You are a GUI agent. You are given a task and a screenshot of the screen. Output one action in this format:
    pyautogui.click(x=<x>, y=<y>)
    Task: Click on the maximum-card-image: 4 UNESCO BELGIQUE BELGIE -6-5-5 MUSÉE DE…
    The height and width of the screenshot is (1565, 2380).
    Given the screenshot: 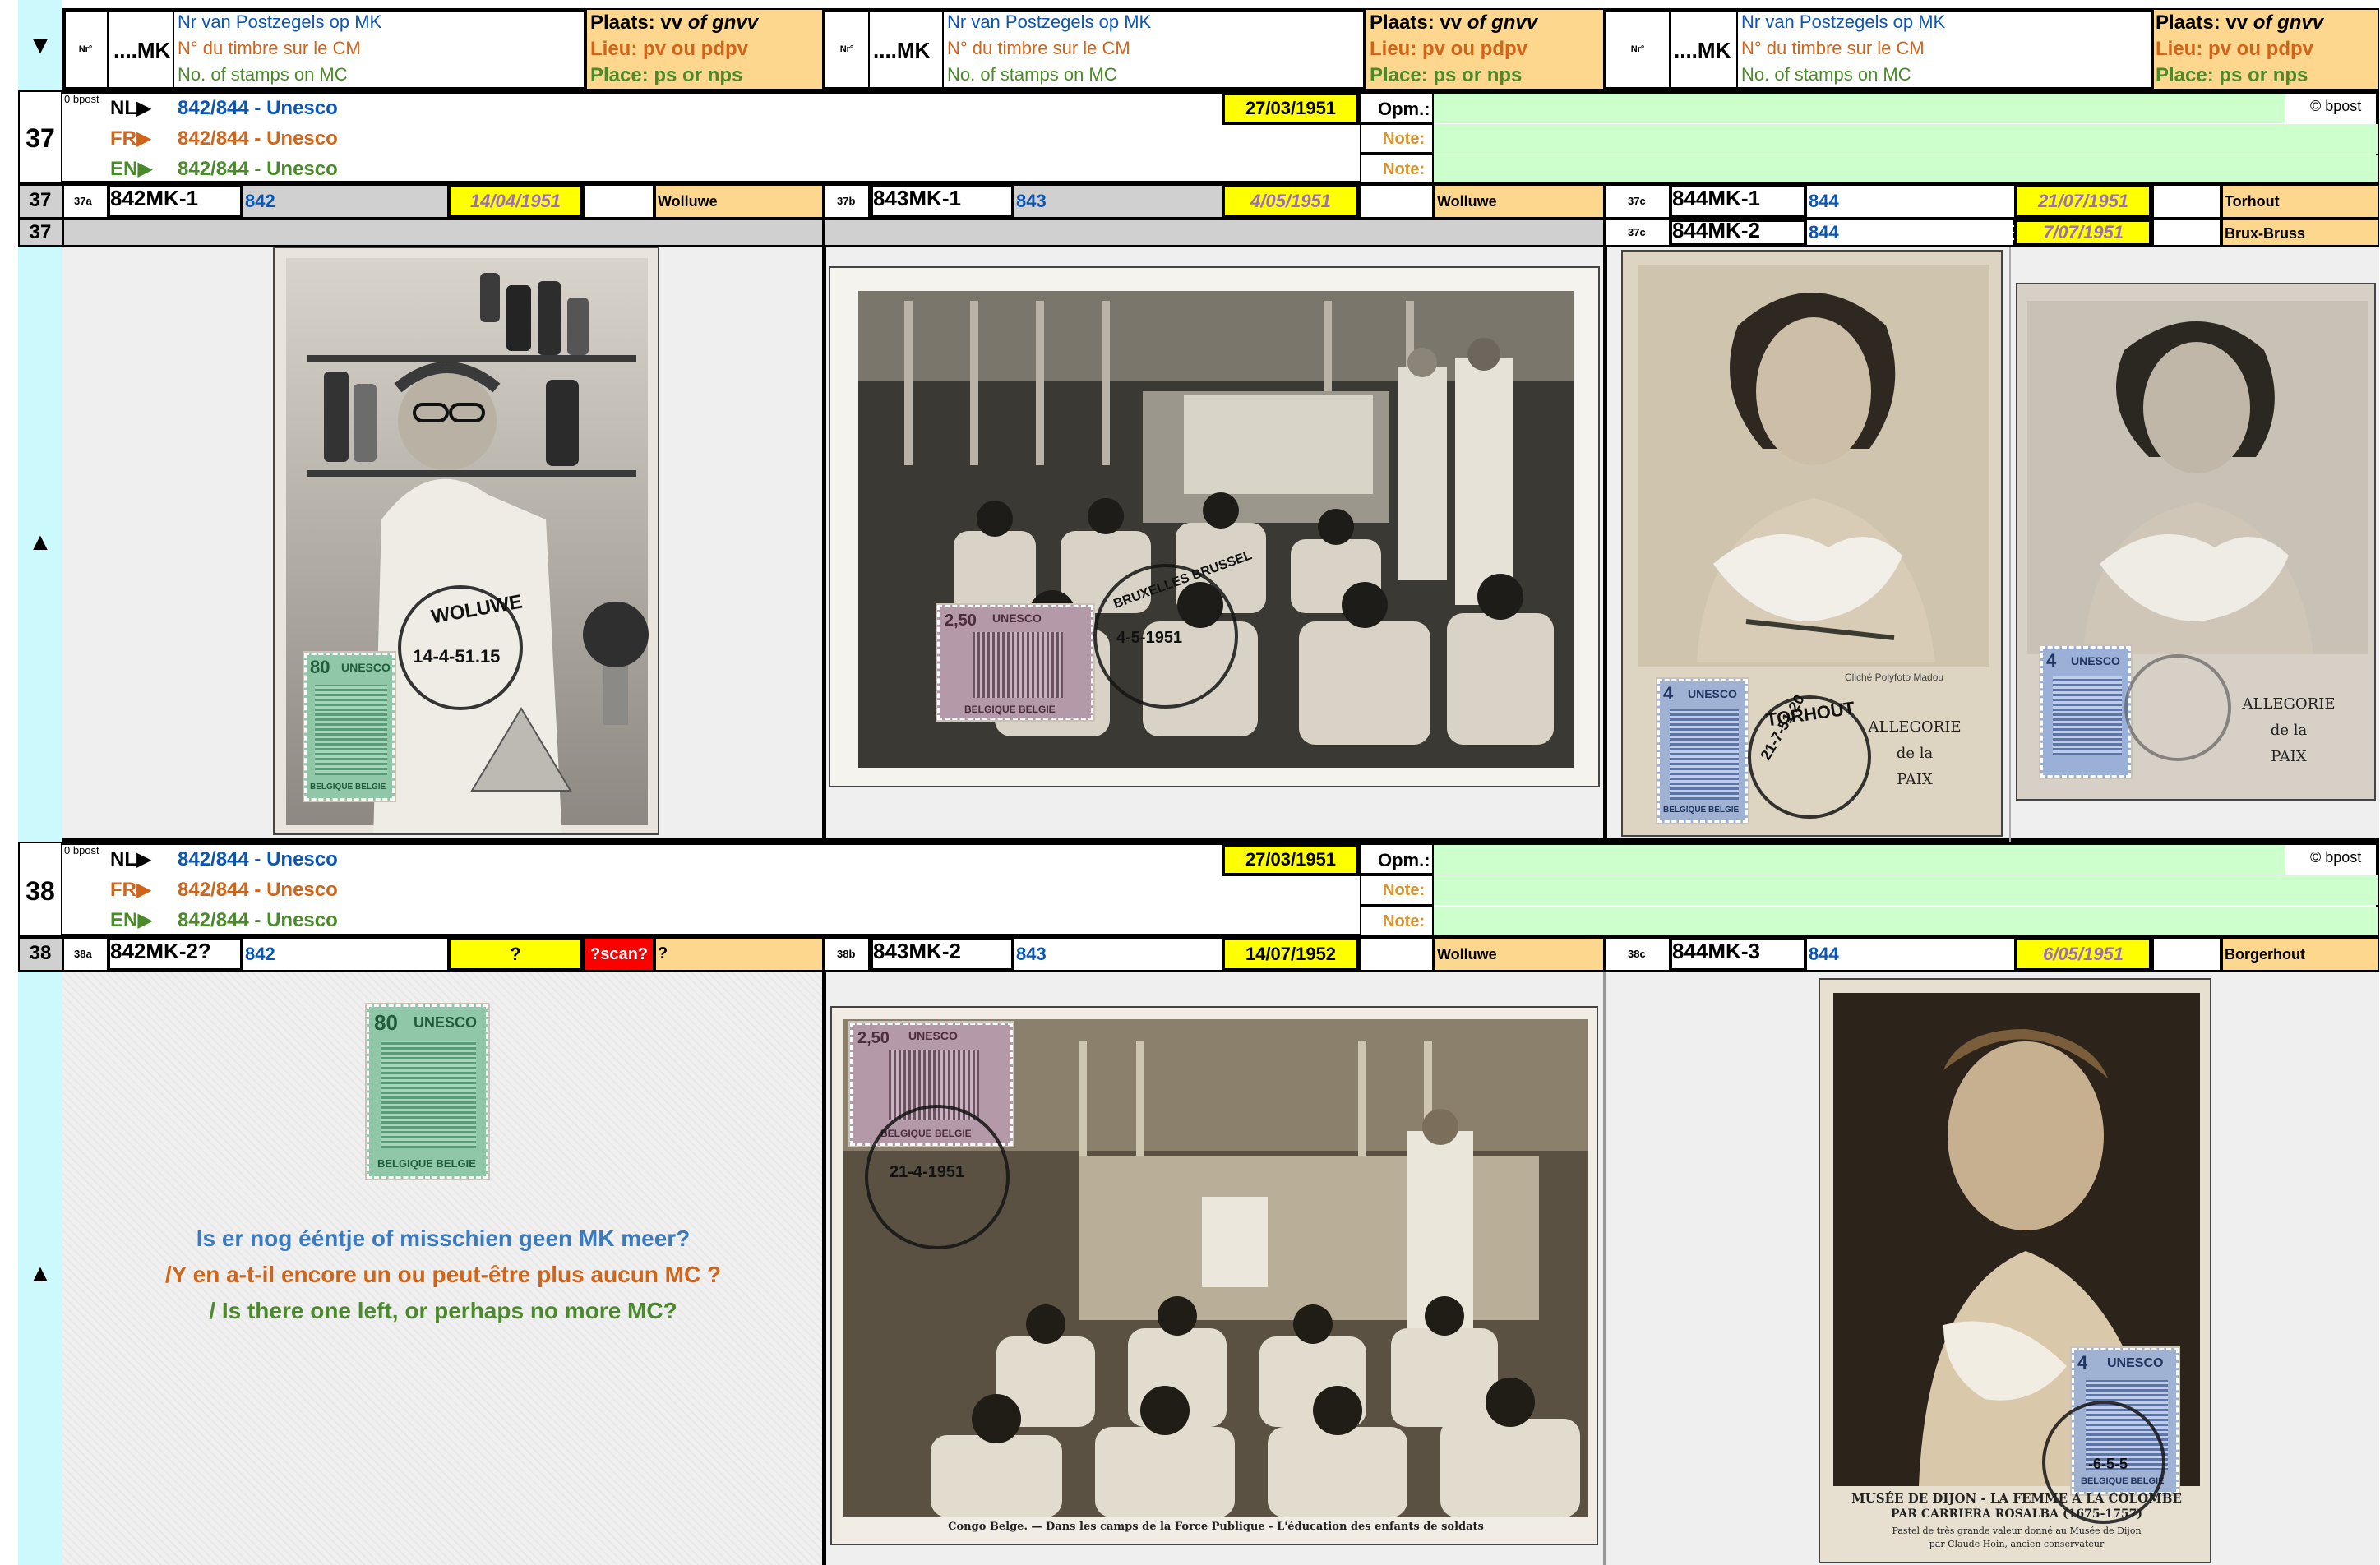 What is the action you would take?
    pyautogui.click(x=2015, y=1270)
    